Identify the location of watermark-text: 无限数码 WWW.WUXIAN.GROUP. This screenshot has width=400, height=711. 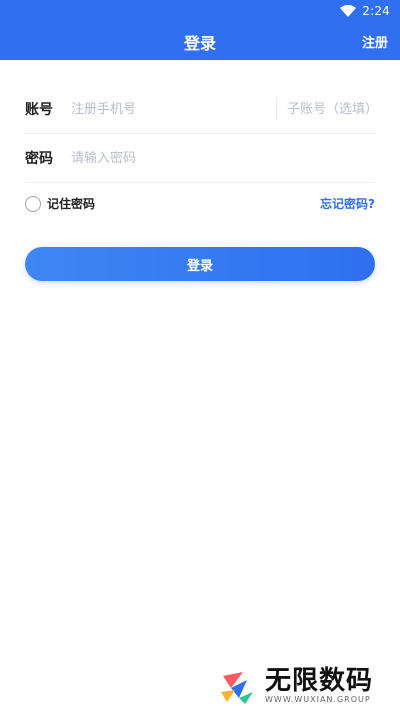
(319, 686).